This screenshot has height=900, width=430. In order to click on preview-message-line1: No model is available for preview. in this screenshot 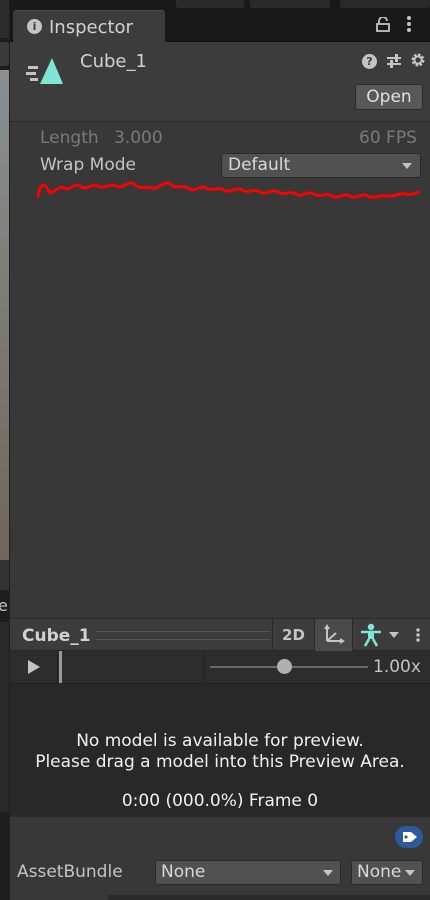, I will do `click(220, 741)`.